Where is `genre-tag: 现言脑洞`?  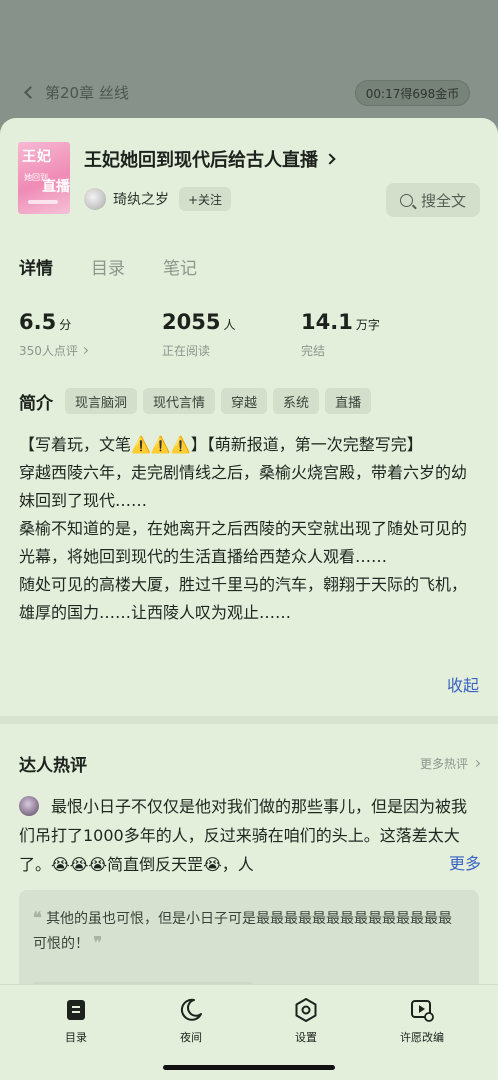 genre-tag: 现言脑洞 is located at coordinates (101, 401).